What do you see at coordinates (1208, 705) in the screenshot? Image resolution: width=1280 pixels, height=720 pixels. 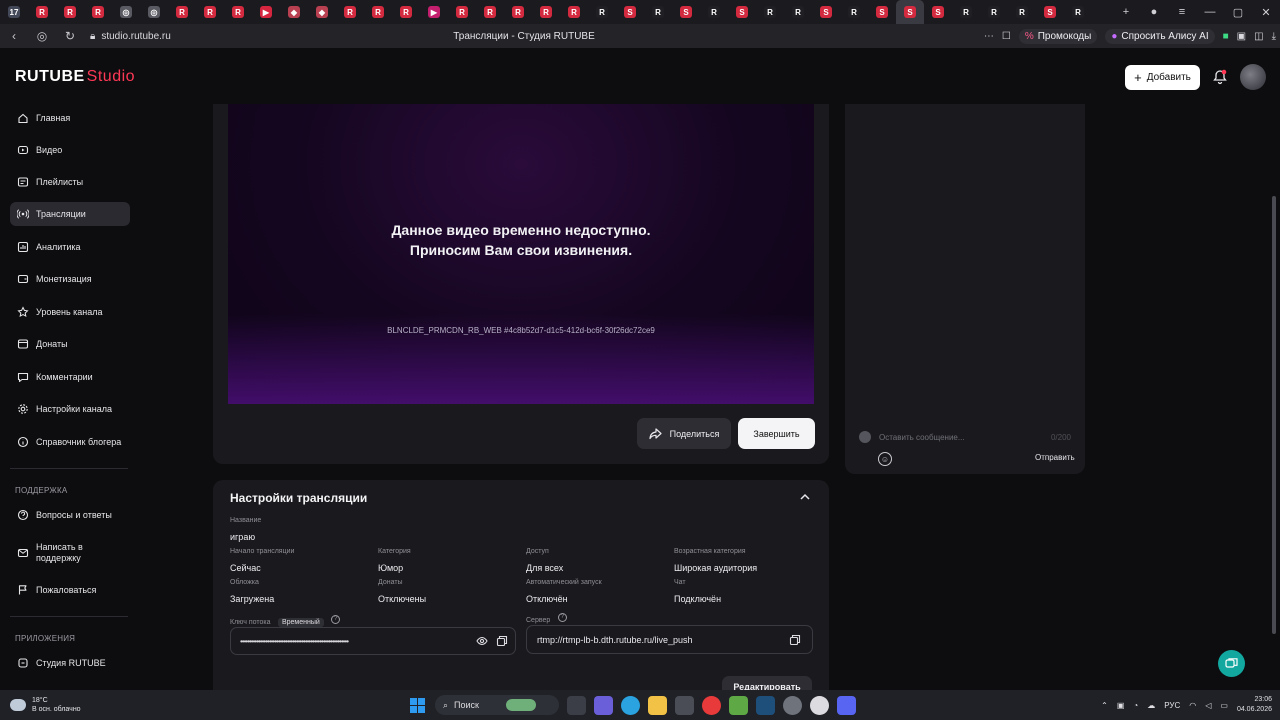 I see `speaker-icon: ◁` at bounding box center [1208, 705].